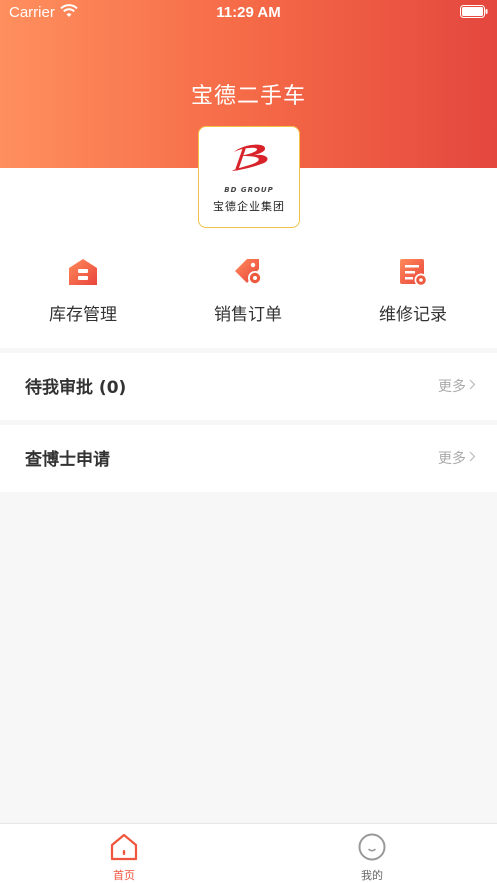 The height and width of the screenshot is (883, 497). Describe the element at coordinates (413, 291) in the screenshot. I see `menu-repair-records: 维修记录` at that location.